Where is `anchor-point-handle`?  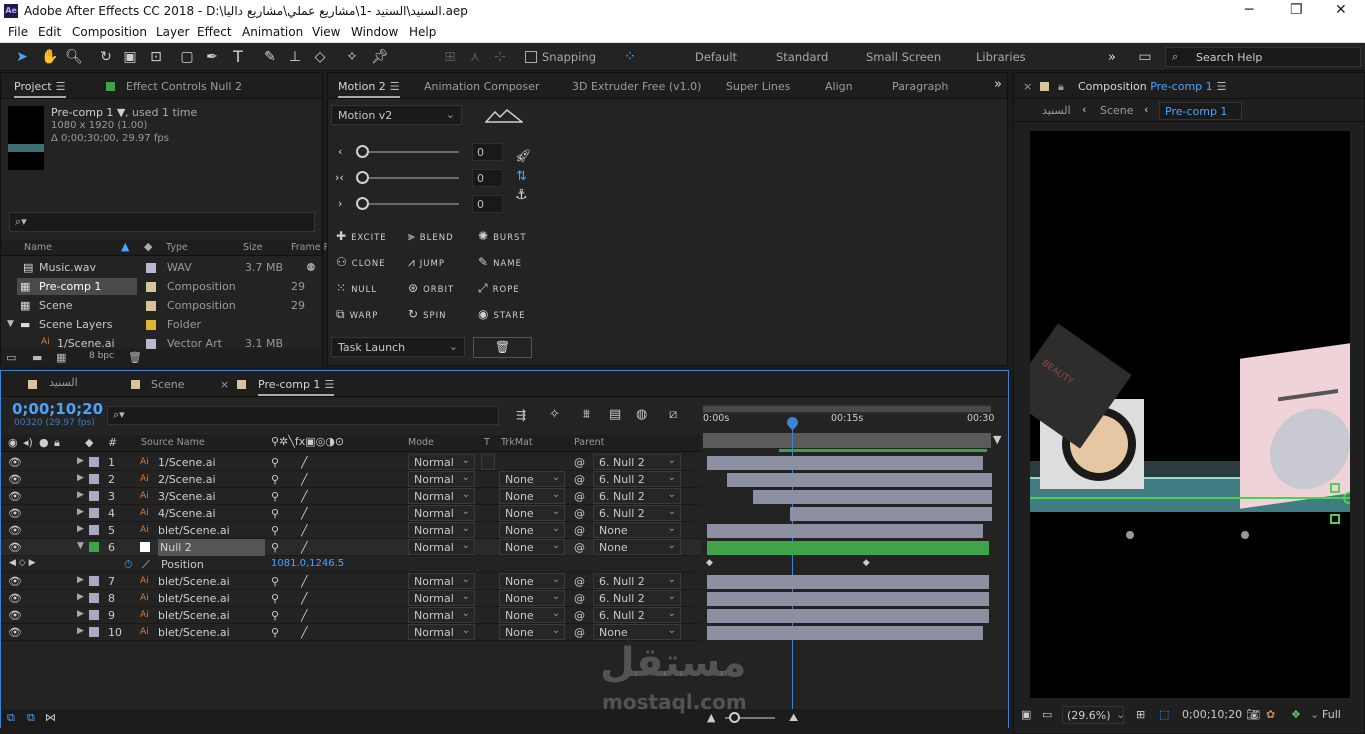 anchor-point-handle is located at coordinates (1346, 498).